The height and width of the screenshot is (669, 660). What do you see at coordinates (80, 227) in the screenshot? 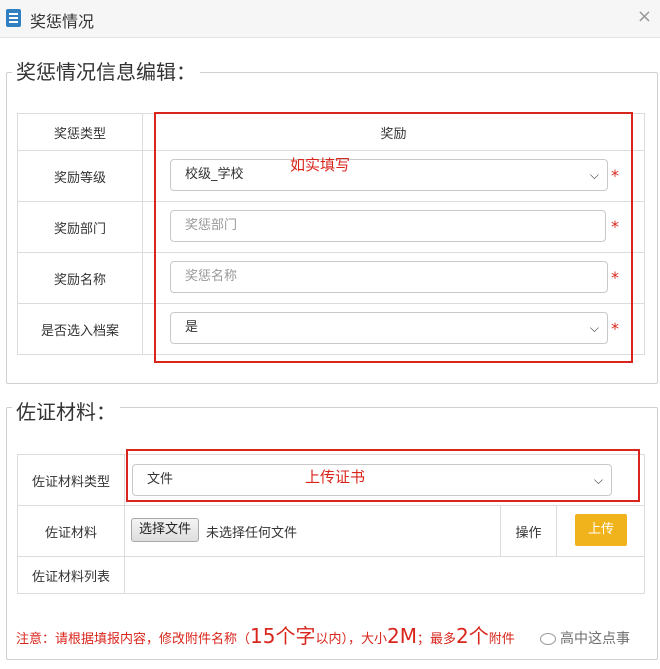
I see `reward-dept-label: 奖励部门` at bounding box center [80, 227].